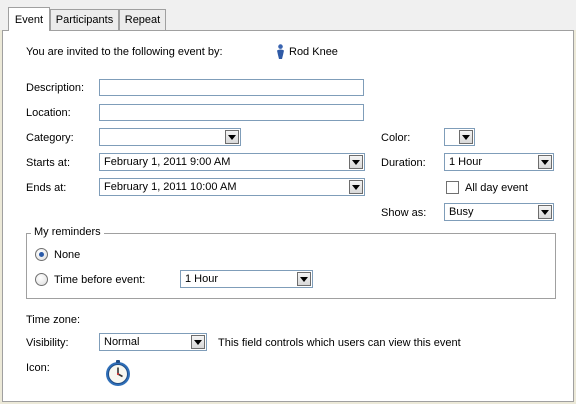 This screenshot has height=404, width=576. I want to click on duration-label: Duration:, so click(403, 163).